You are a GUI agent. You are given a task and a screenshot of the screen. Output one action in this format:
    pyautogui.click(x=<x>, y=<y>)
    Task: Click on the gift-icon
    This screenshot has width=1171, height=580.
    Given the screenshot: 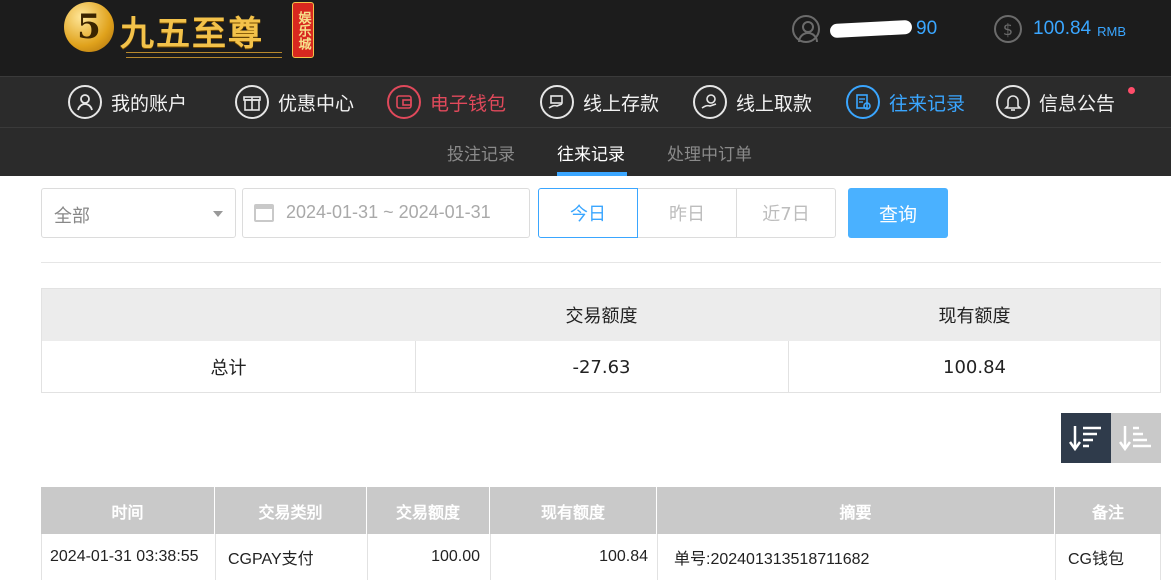 What is the action you would take?
    pyautogui.click(x=252, y=102)
    